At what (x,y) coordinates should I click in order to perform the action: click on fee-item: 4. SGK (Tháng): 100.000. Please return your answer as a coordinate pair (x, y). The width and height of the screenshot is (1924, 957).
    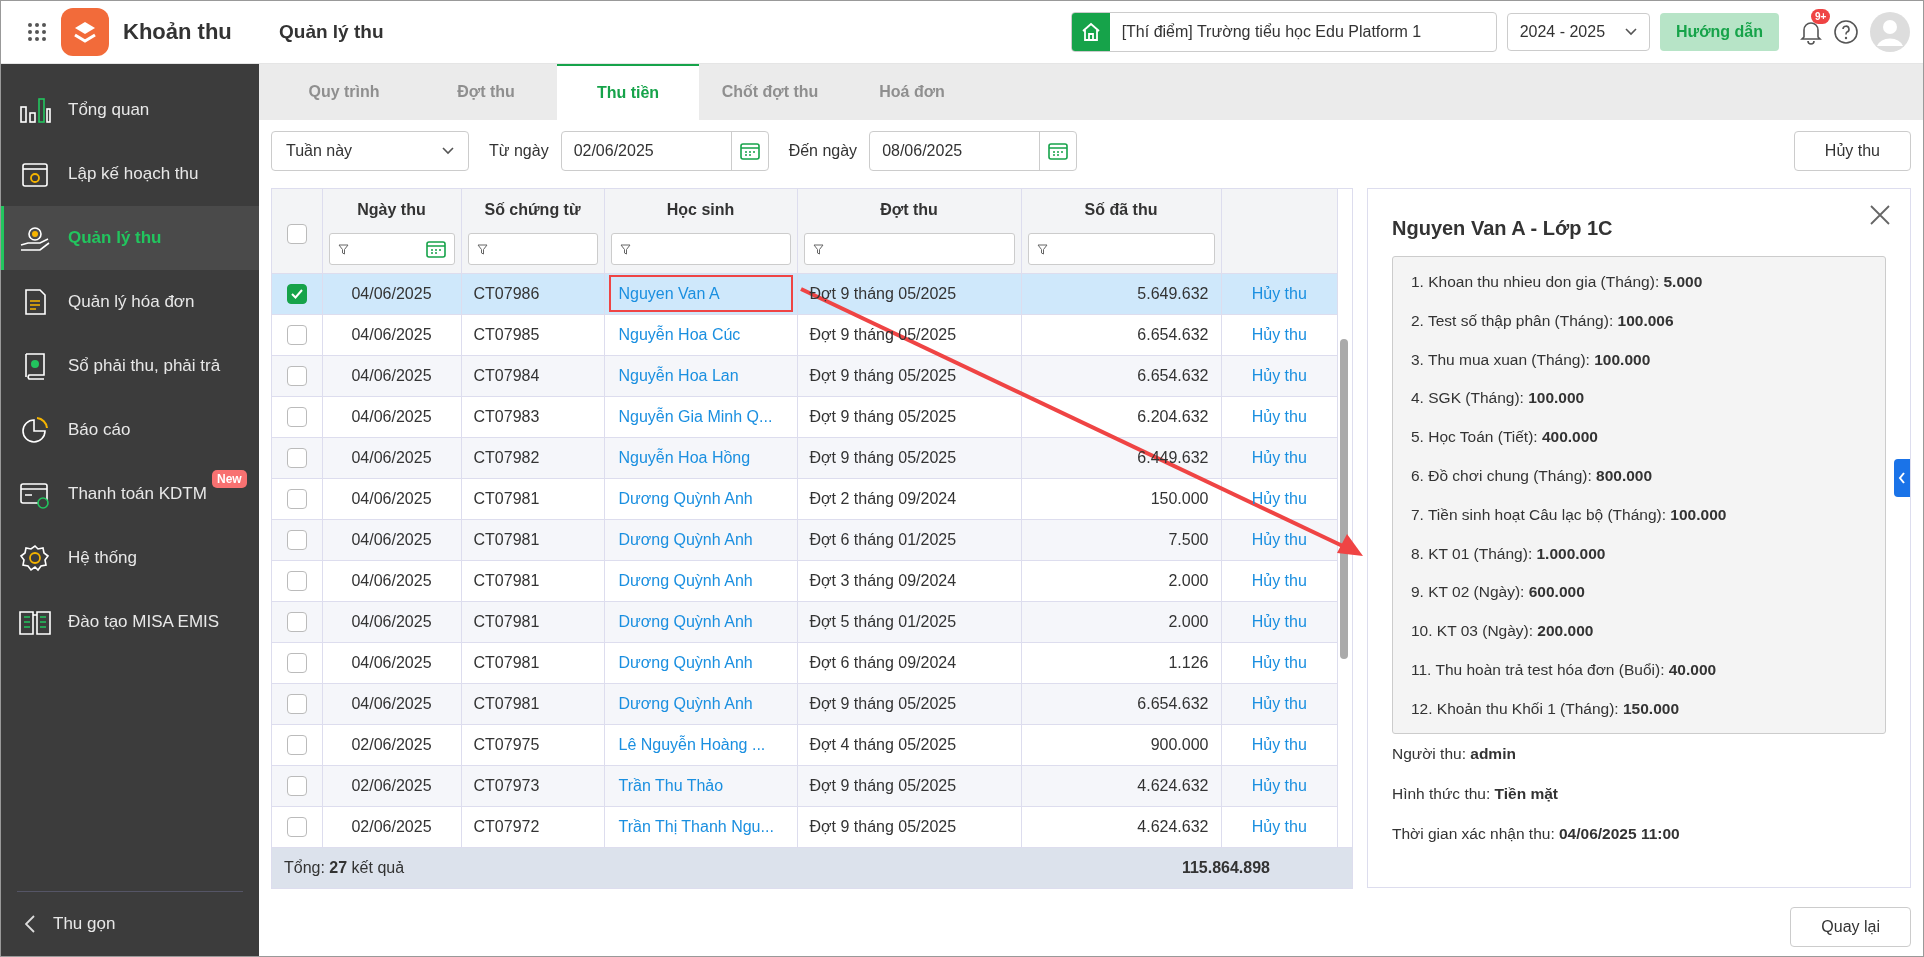
    Looking at the image, I should click on (1498, 398).